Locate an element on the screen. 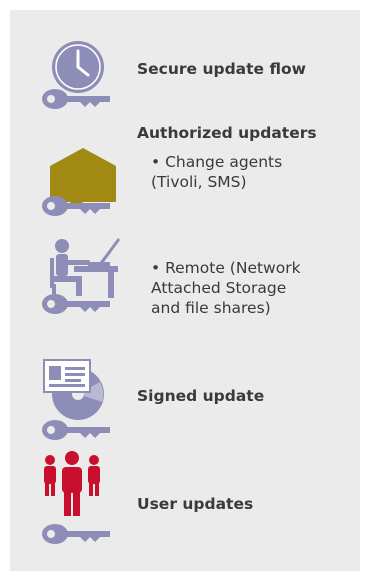 The height and width of the screenshot is (583, 371). bullet-line: (Tivoli, SMS) is located at coordinates (199, 182).